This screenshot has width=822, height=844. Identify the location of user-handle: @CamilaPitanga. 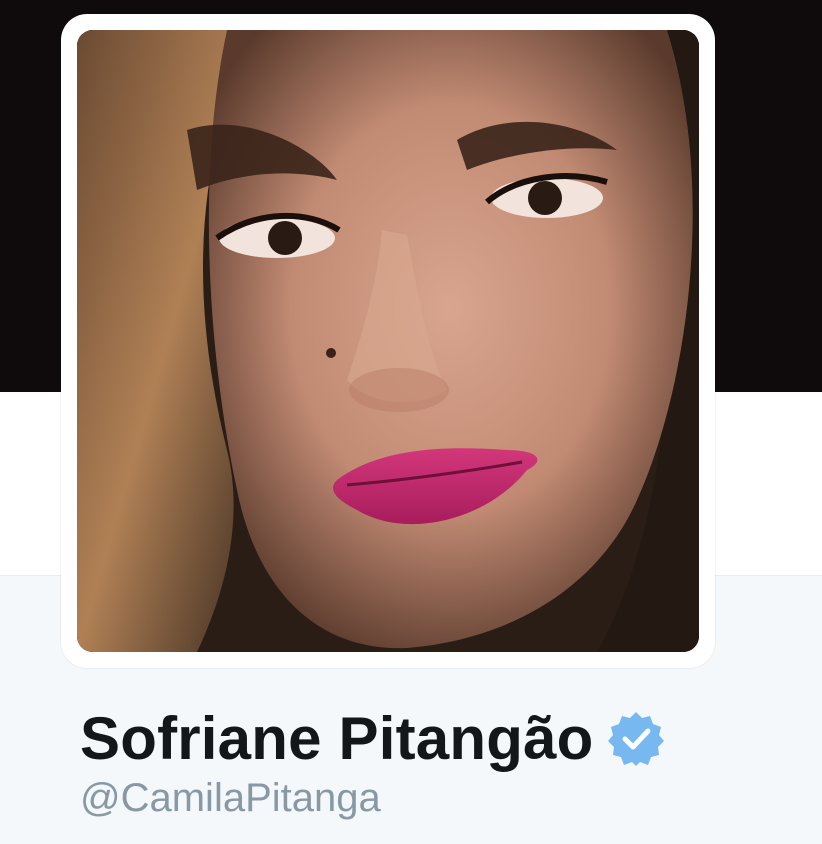
(230, 798).